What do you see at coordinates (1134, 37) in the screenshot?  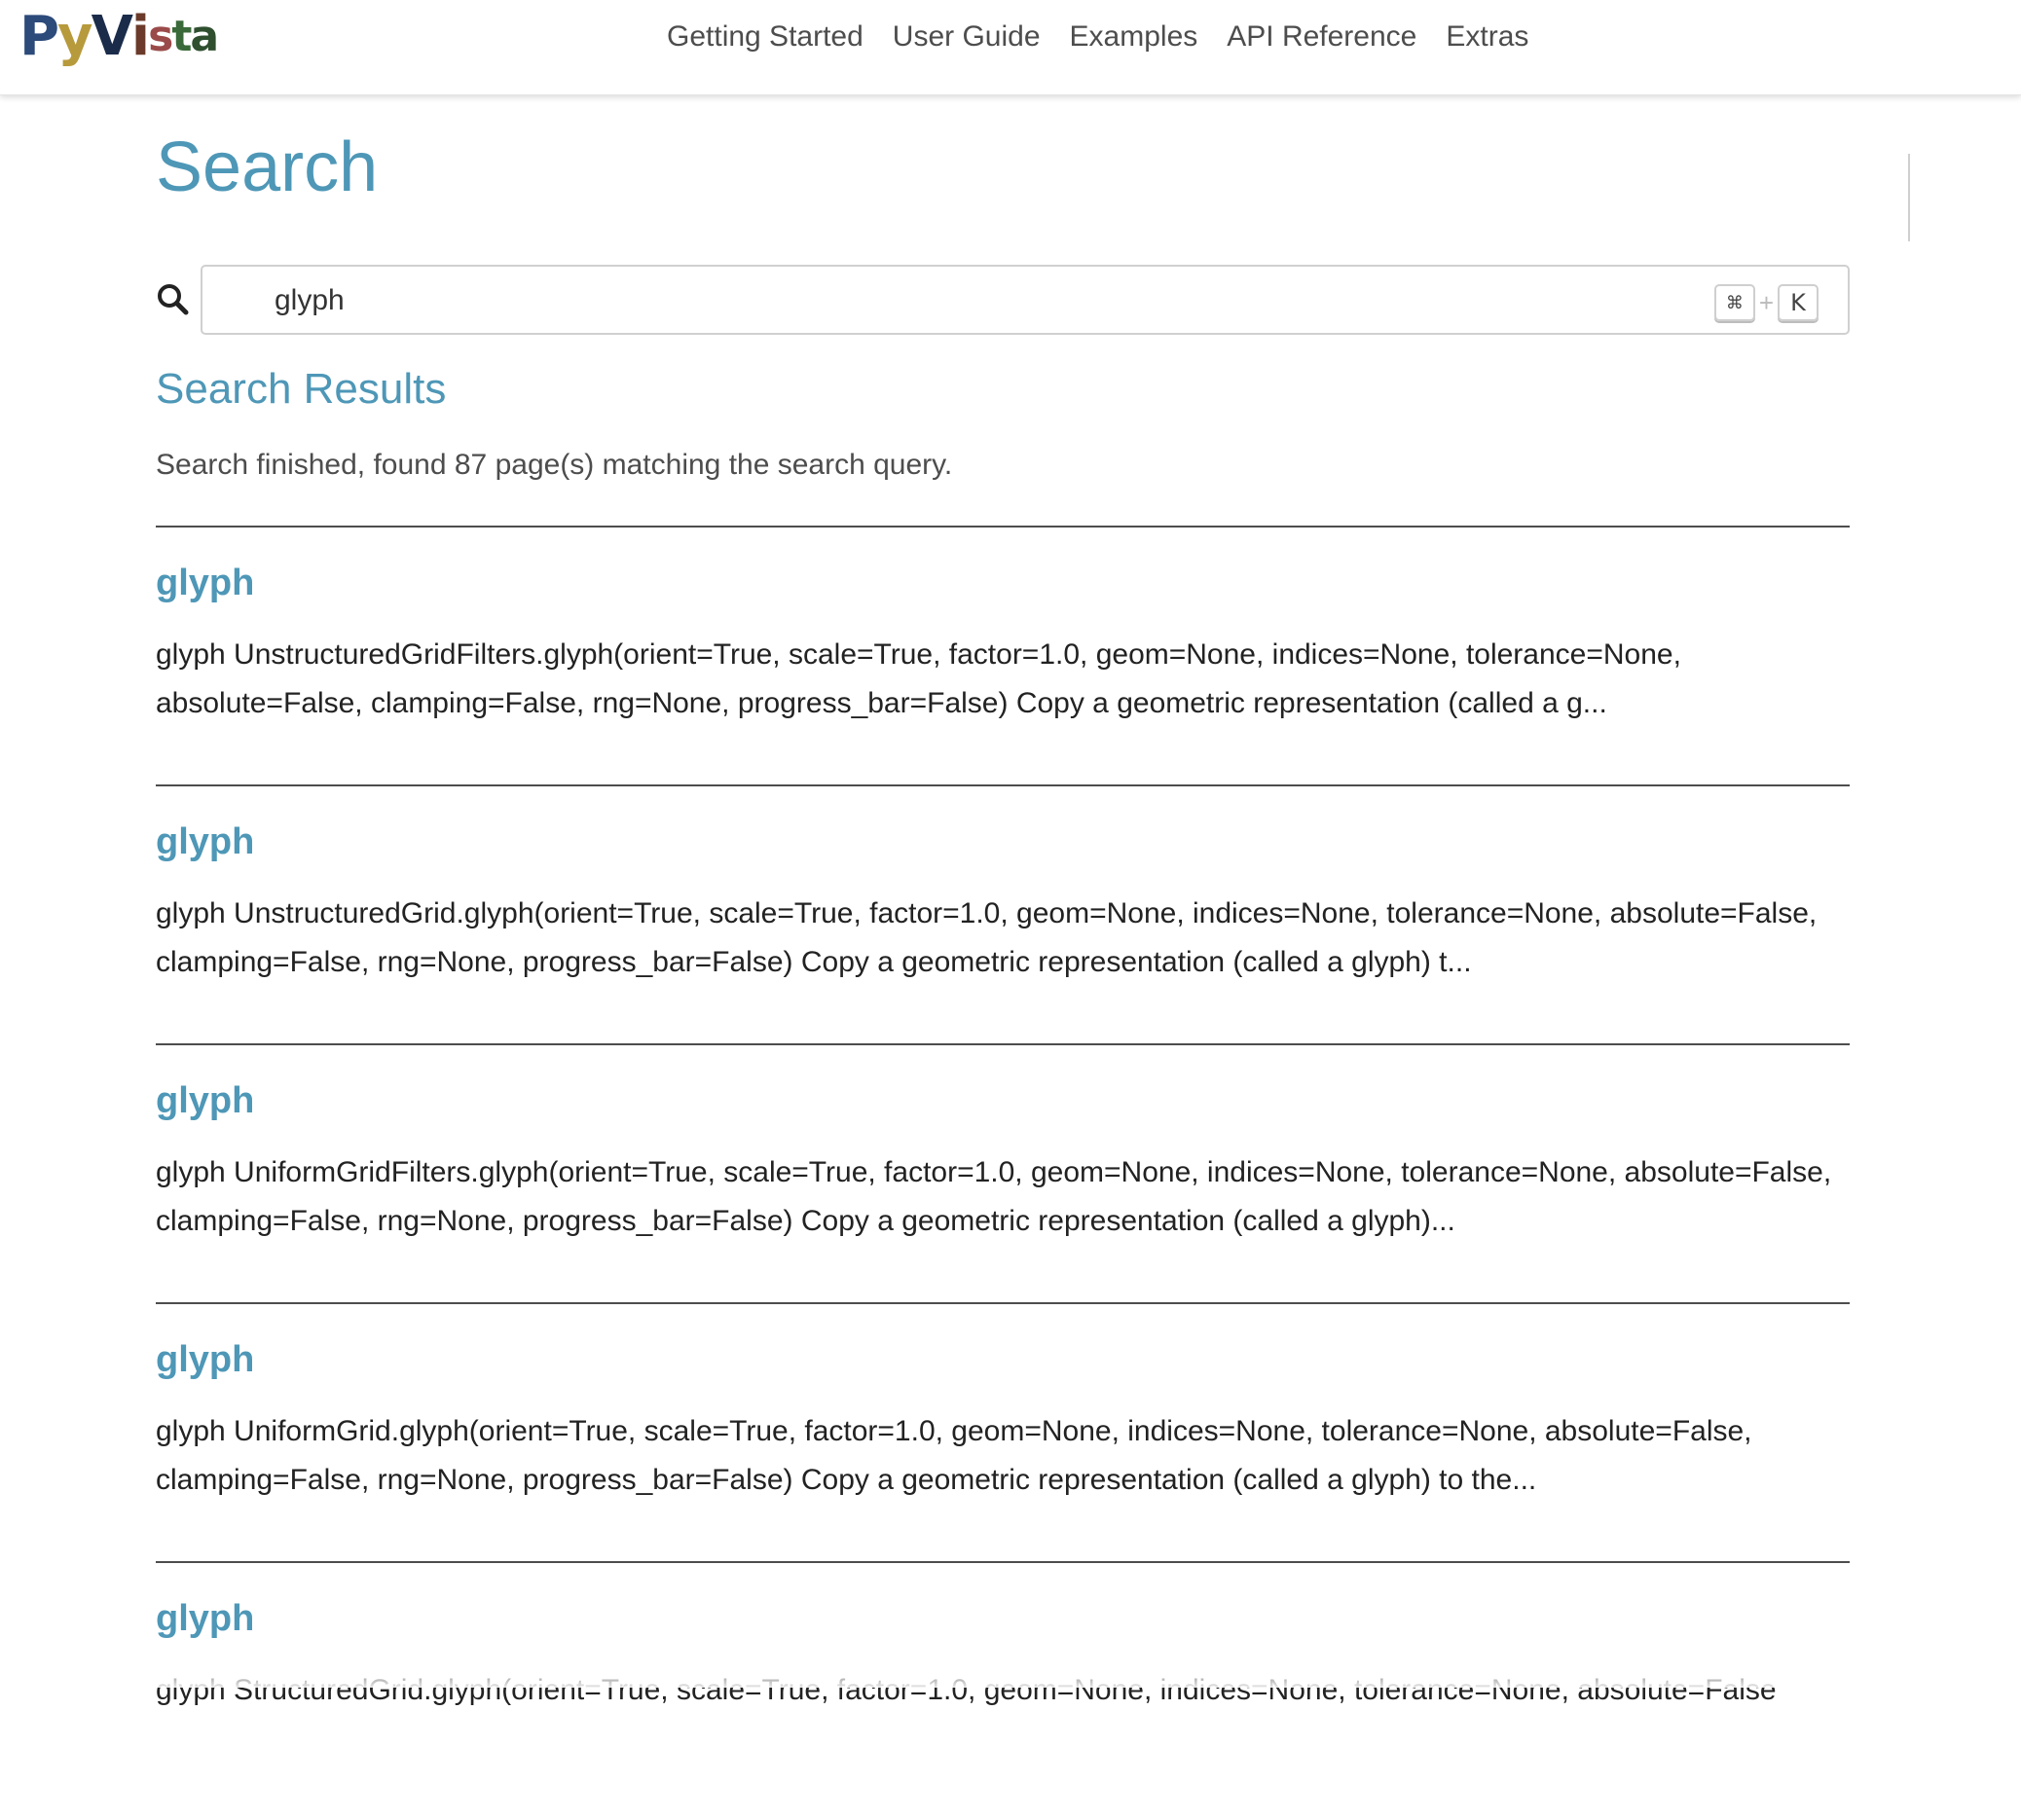 I see `nav-link-examples: Examples` at bounding box center [1134, 37].